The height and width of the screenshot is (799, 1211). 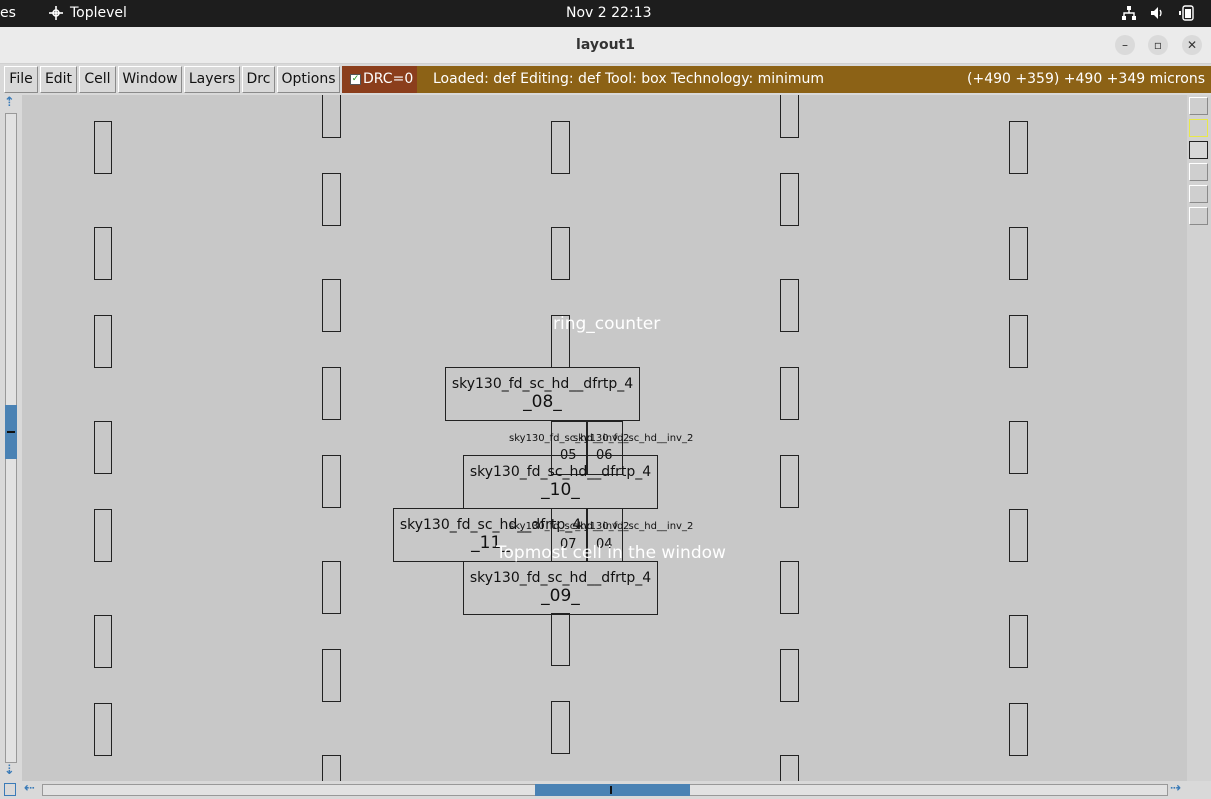 What do you see at coordinates (1199, 438) in the screenshot?
I see `layer-panel` at bounding box center [1199, 438].